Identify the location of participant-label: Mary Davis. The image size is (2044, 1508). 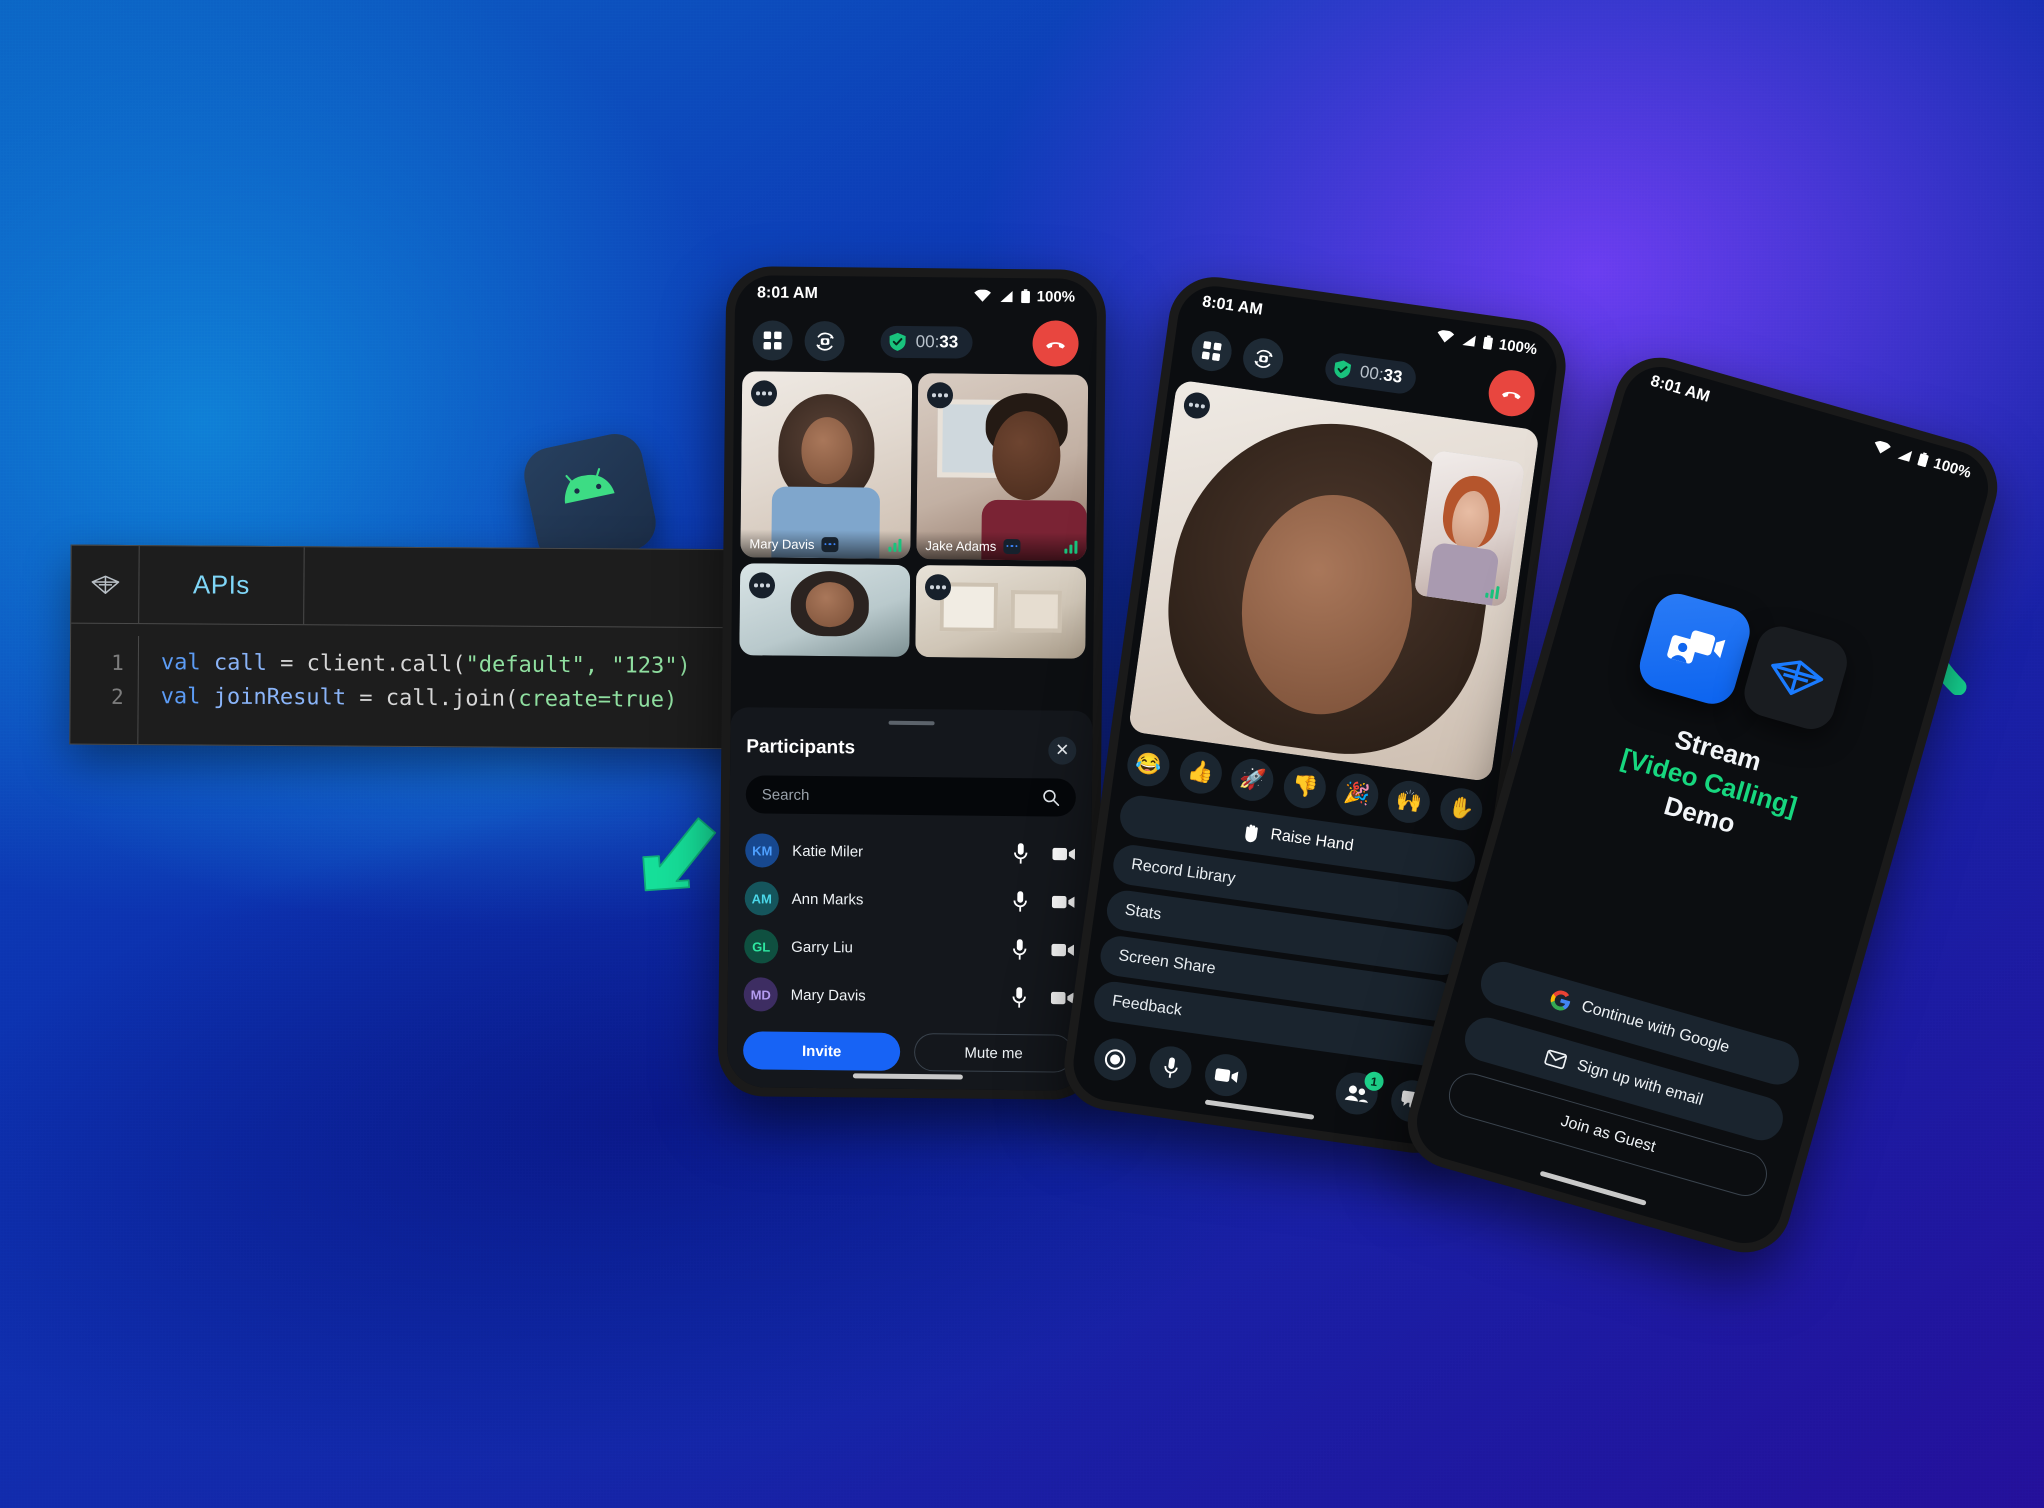
(825, 544).